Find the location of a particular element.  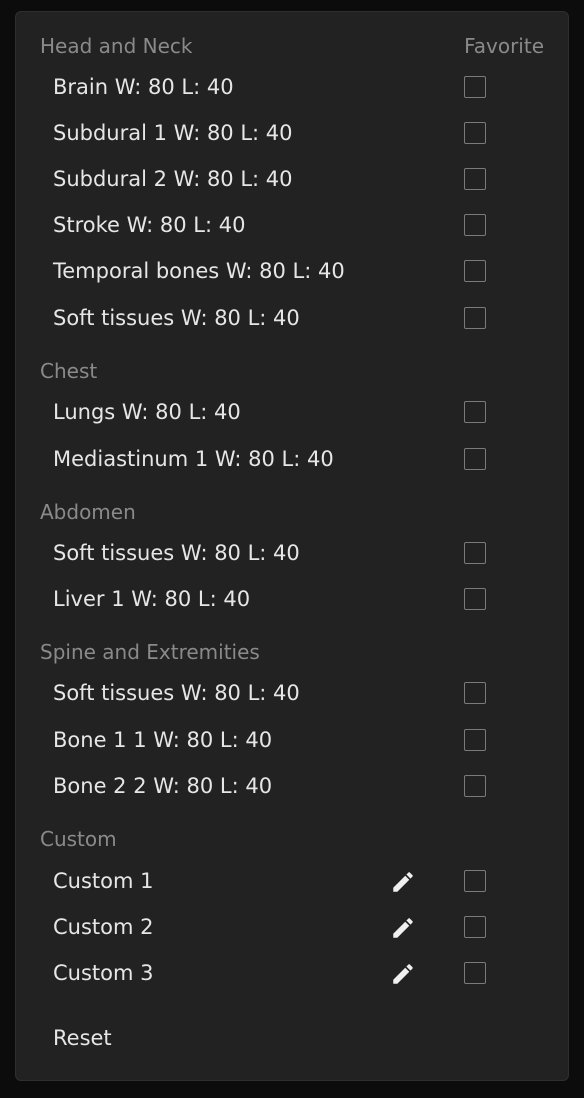

preset-label: Liver 1 W: 80 L: 40 is located at coordinates (152, 599).